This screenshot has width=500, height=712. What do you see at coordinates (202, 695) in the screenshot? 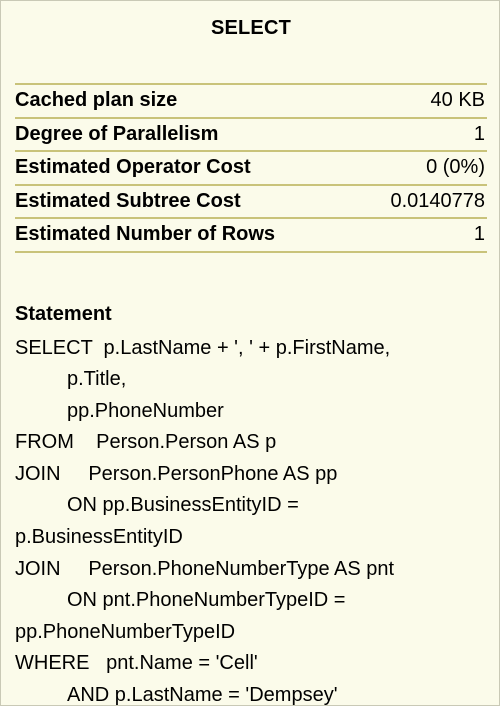
I see `sql-line: AND p.LastName = 'Dempsey'` at bounding box center [202, 695].